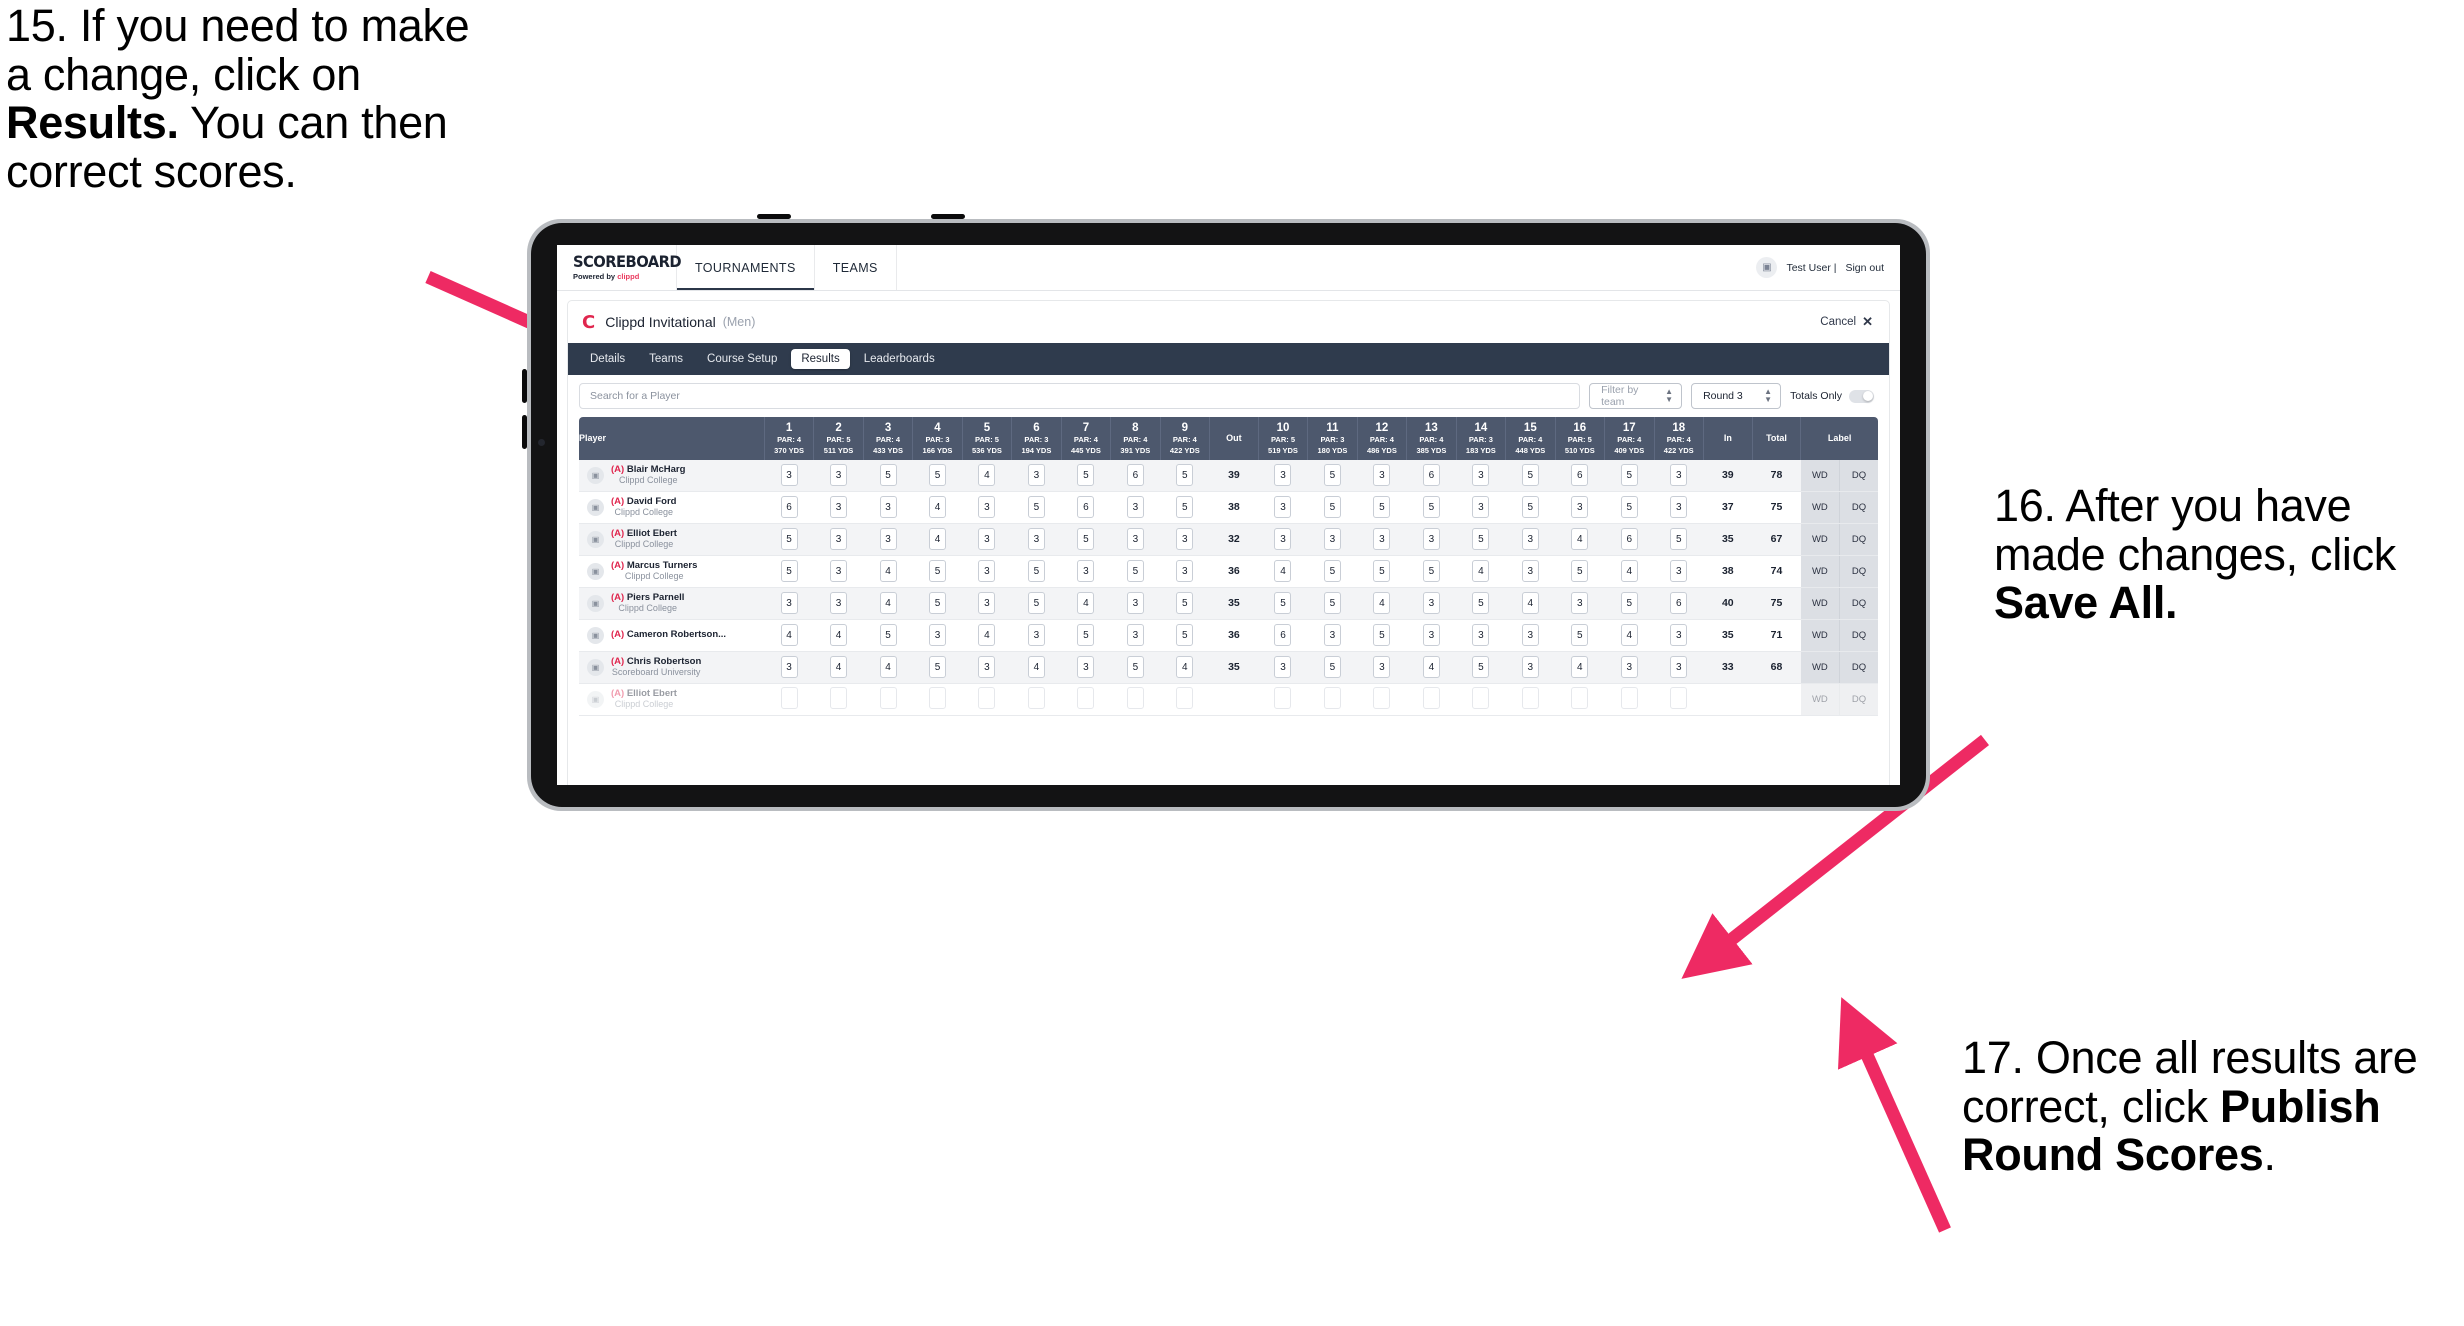 The width and height of the screenshot is (2464, 1326). Describe the element at coordinates (1086, 603) in the screenshot. I see `score-cell-front-7: 4` at that location.